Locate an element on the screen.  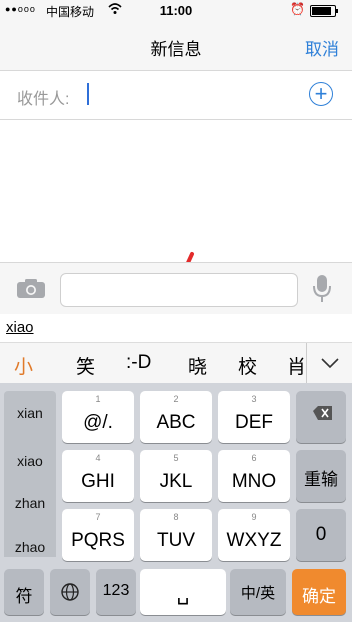
backspace-icon is located at coordinates (322, 413).